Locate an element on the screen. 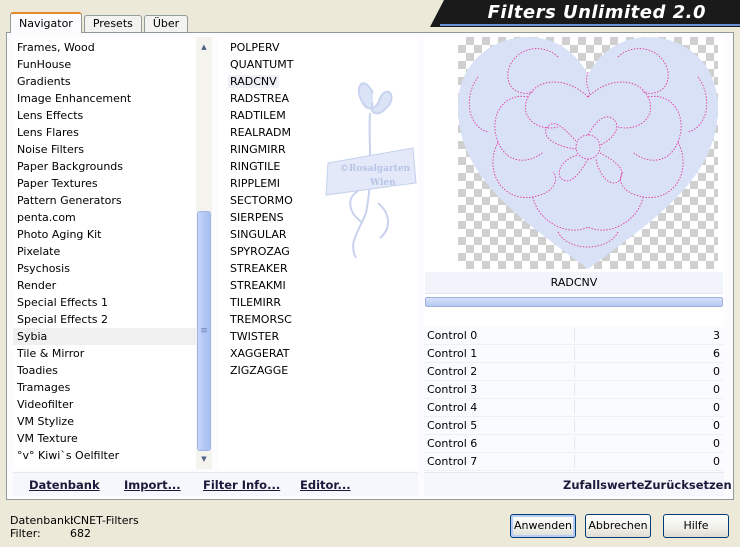 Image resolution: width=740 pixels, height=547 pixels. zuruecksetzen-link: Zurücksetzen is located at coordinates (688, 485).